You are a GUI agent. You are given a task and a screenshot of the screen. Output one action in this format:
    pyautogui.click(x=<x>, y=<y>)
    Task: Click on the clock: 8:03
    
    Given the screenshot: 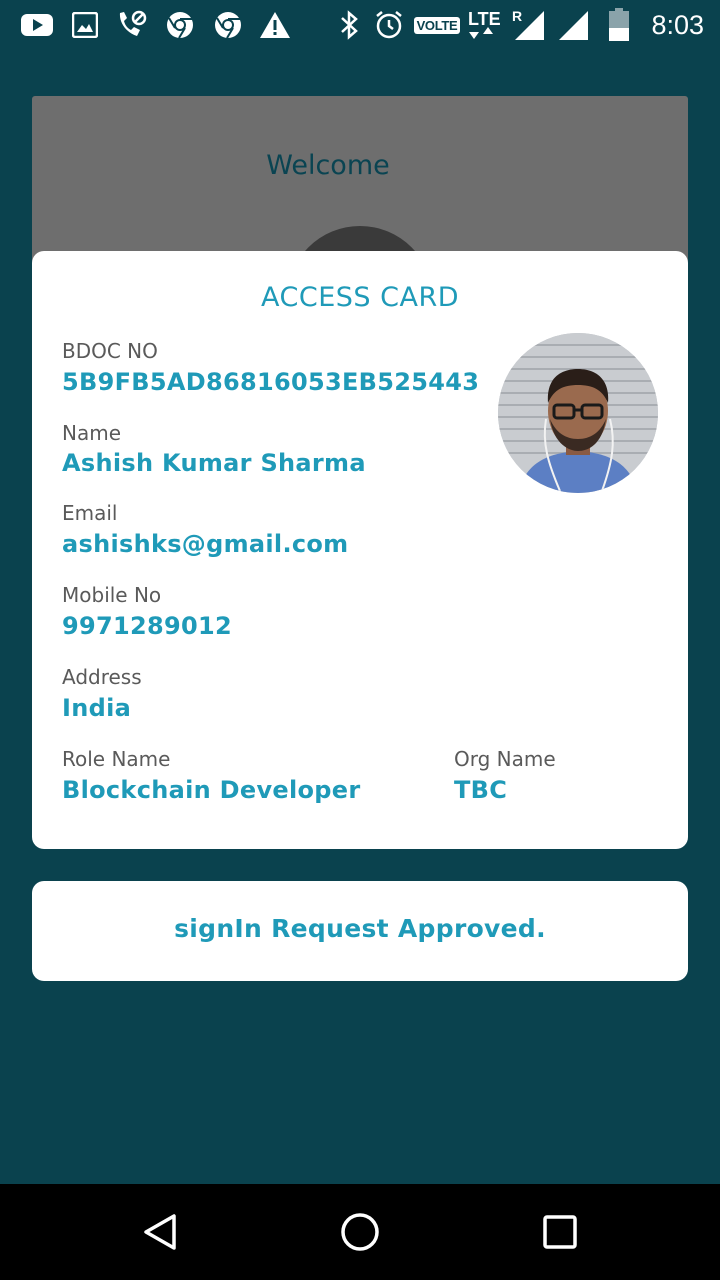 What is the action you would take?
    pyautogui.click(x=677, y=25)
    